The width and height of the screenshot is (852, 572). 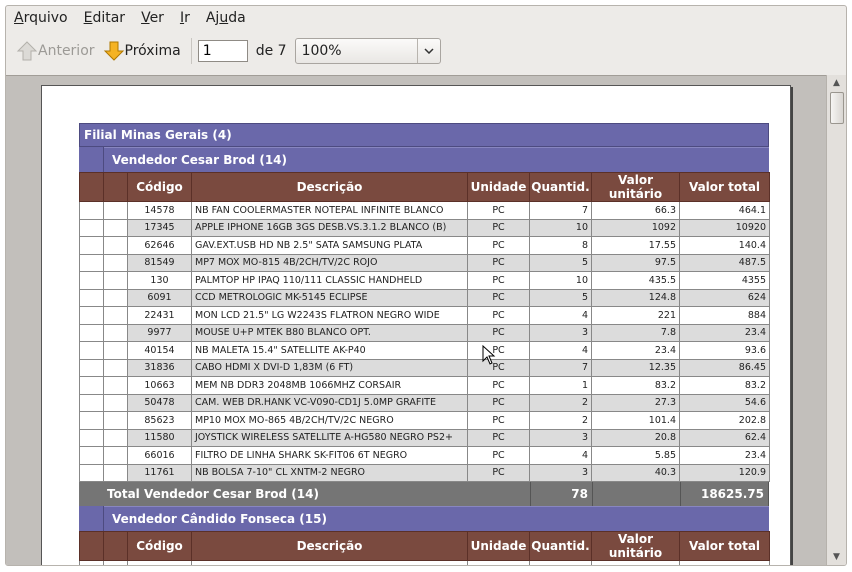 What do you see at coordinates (159, 437) in the screenshot?
I see `table-cell: 11580` at bounding box center [159, 437].